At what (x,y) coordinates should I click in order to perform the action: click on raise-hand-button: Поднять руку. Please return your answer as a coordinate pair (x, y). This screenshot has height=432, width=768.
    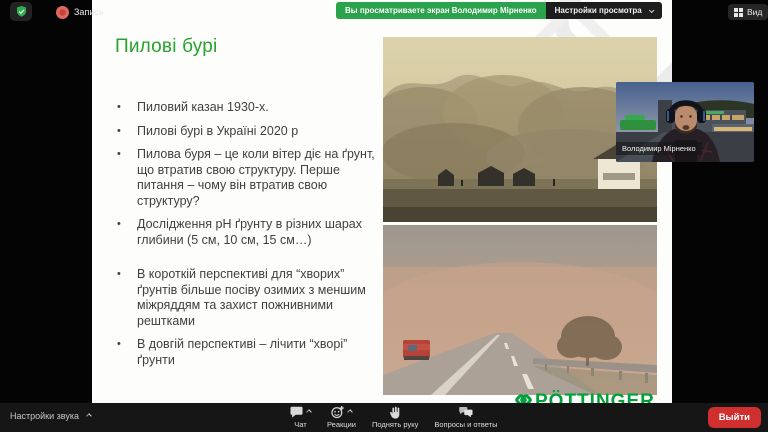
    Looking at the image, I should click on (395, 417).